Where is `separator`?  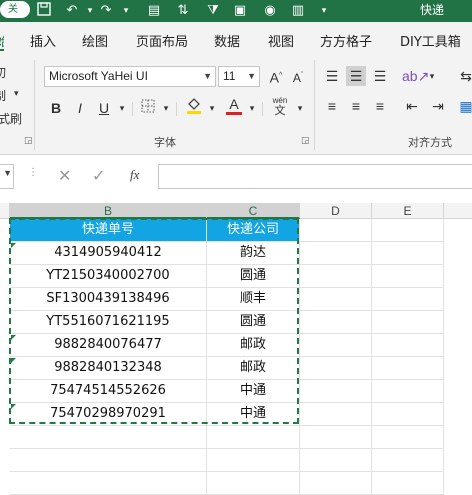 separator is located at coordinates (262, 109).